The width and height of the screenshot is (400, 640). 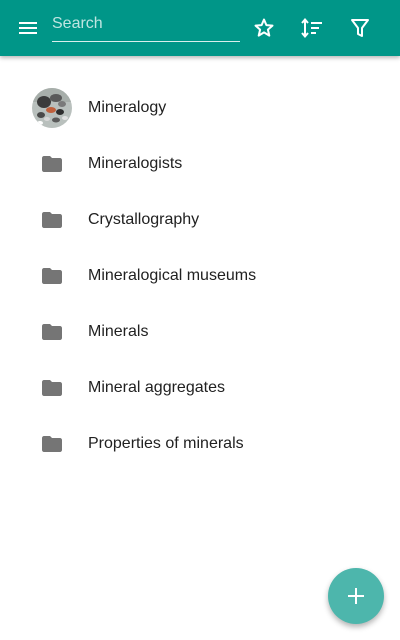 I want to click on list-item-label: Crystallography, so click(x=144, y=219).